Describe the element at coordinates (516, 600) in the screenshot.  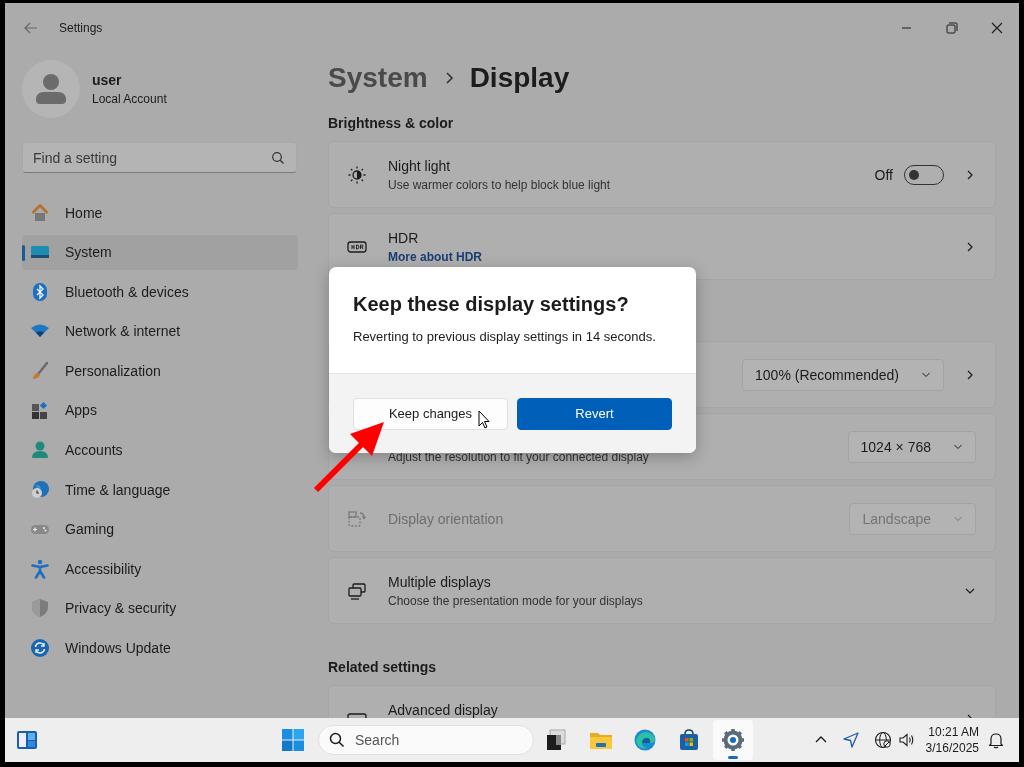
I see `setting-description: Choose the presentation mode for your displays` at that location.